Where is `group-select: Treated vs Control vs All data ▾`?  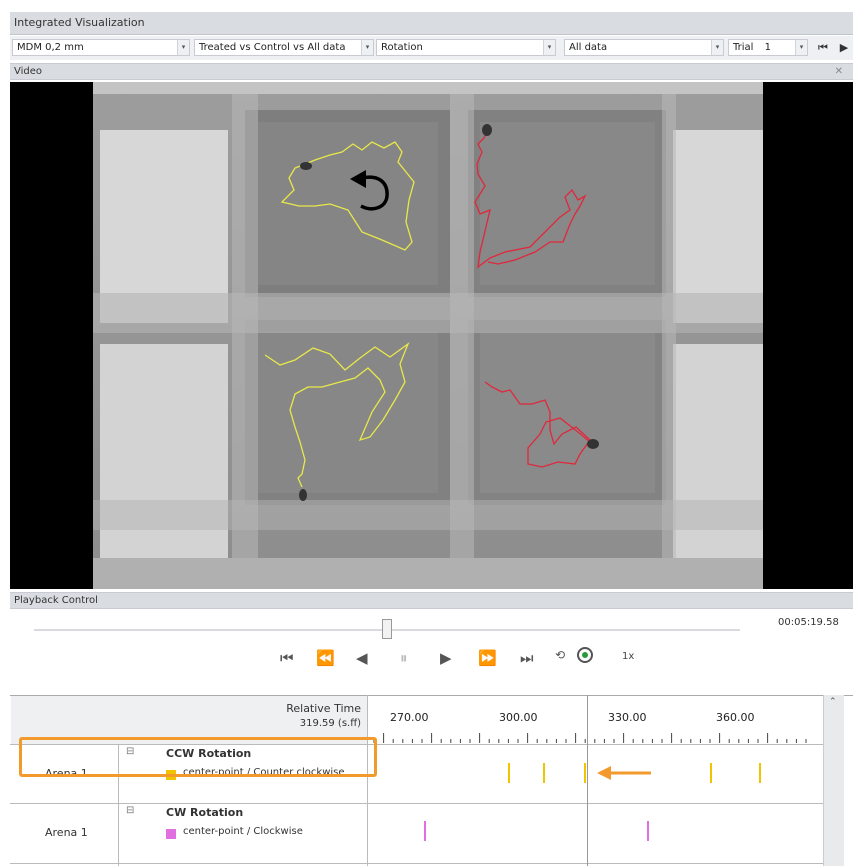
group-select: Treated vs Control vs All data ▾ is located at coordinates (284, 47).